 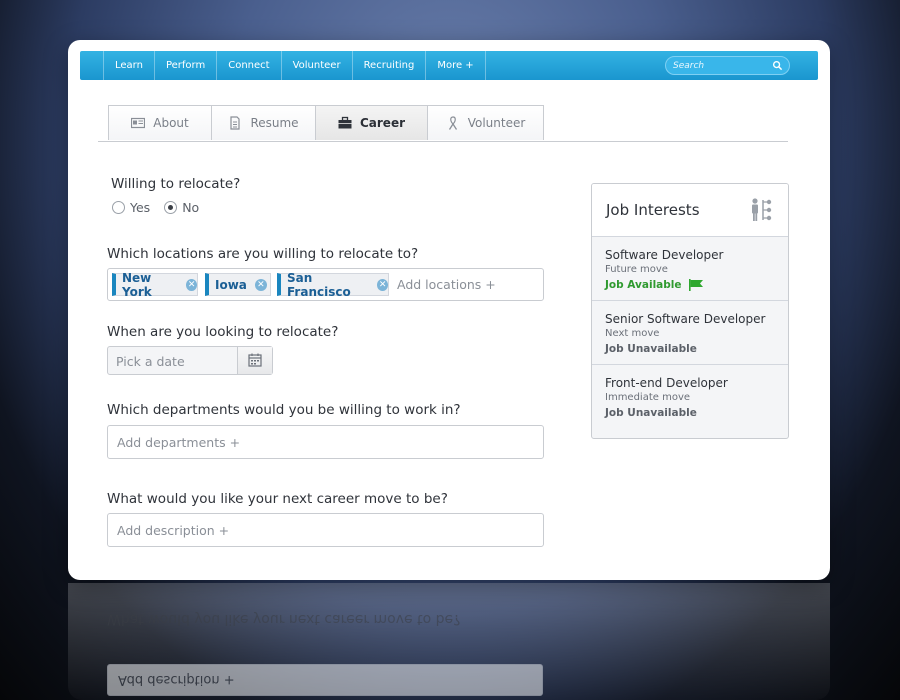 What do you see at coordinates (191, 207) in the screenshot?
I see `radio-no-label: No` at bounding box center [191, 207].